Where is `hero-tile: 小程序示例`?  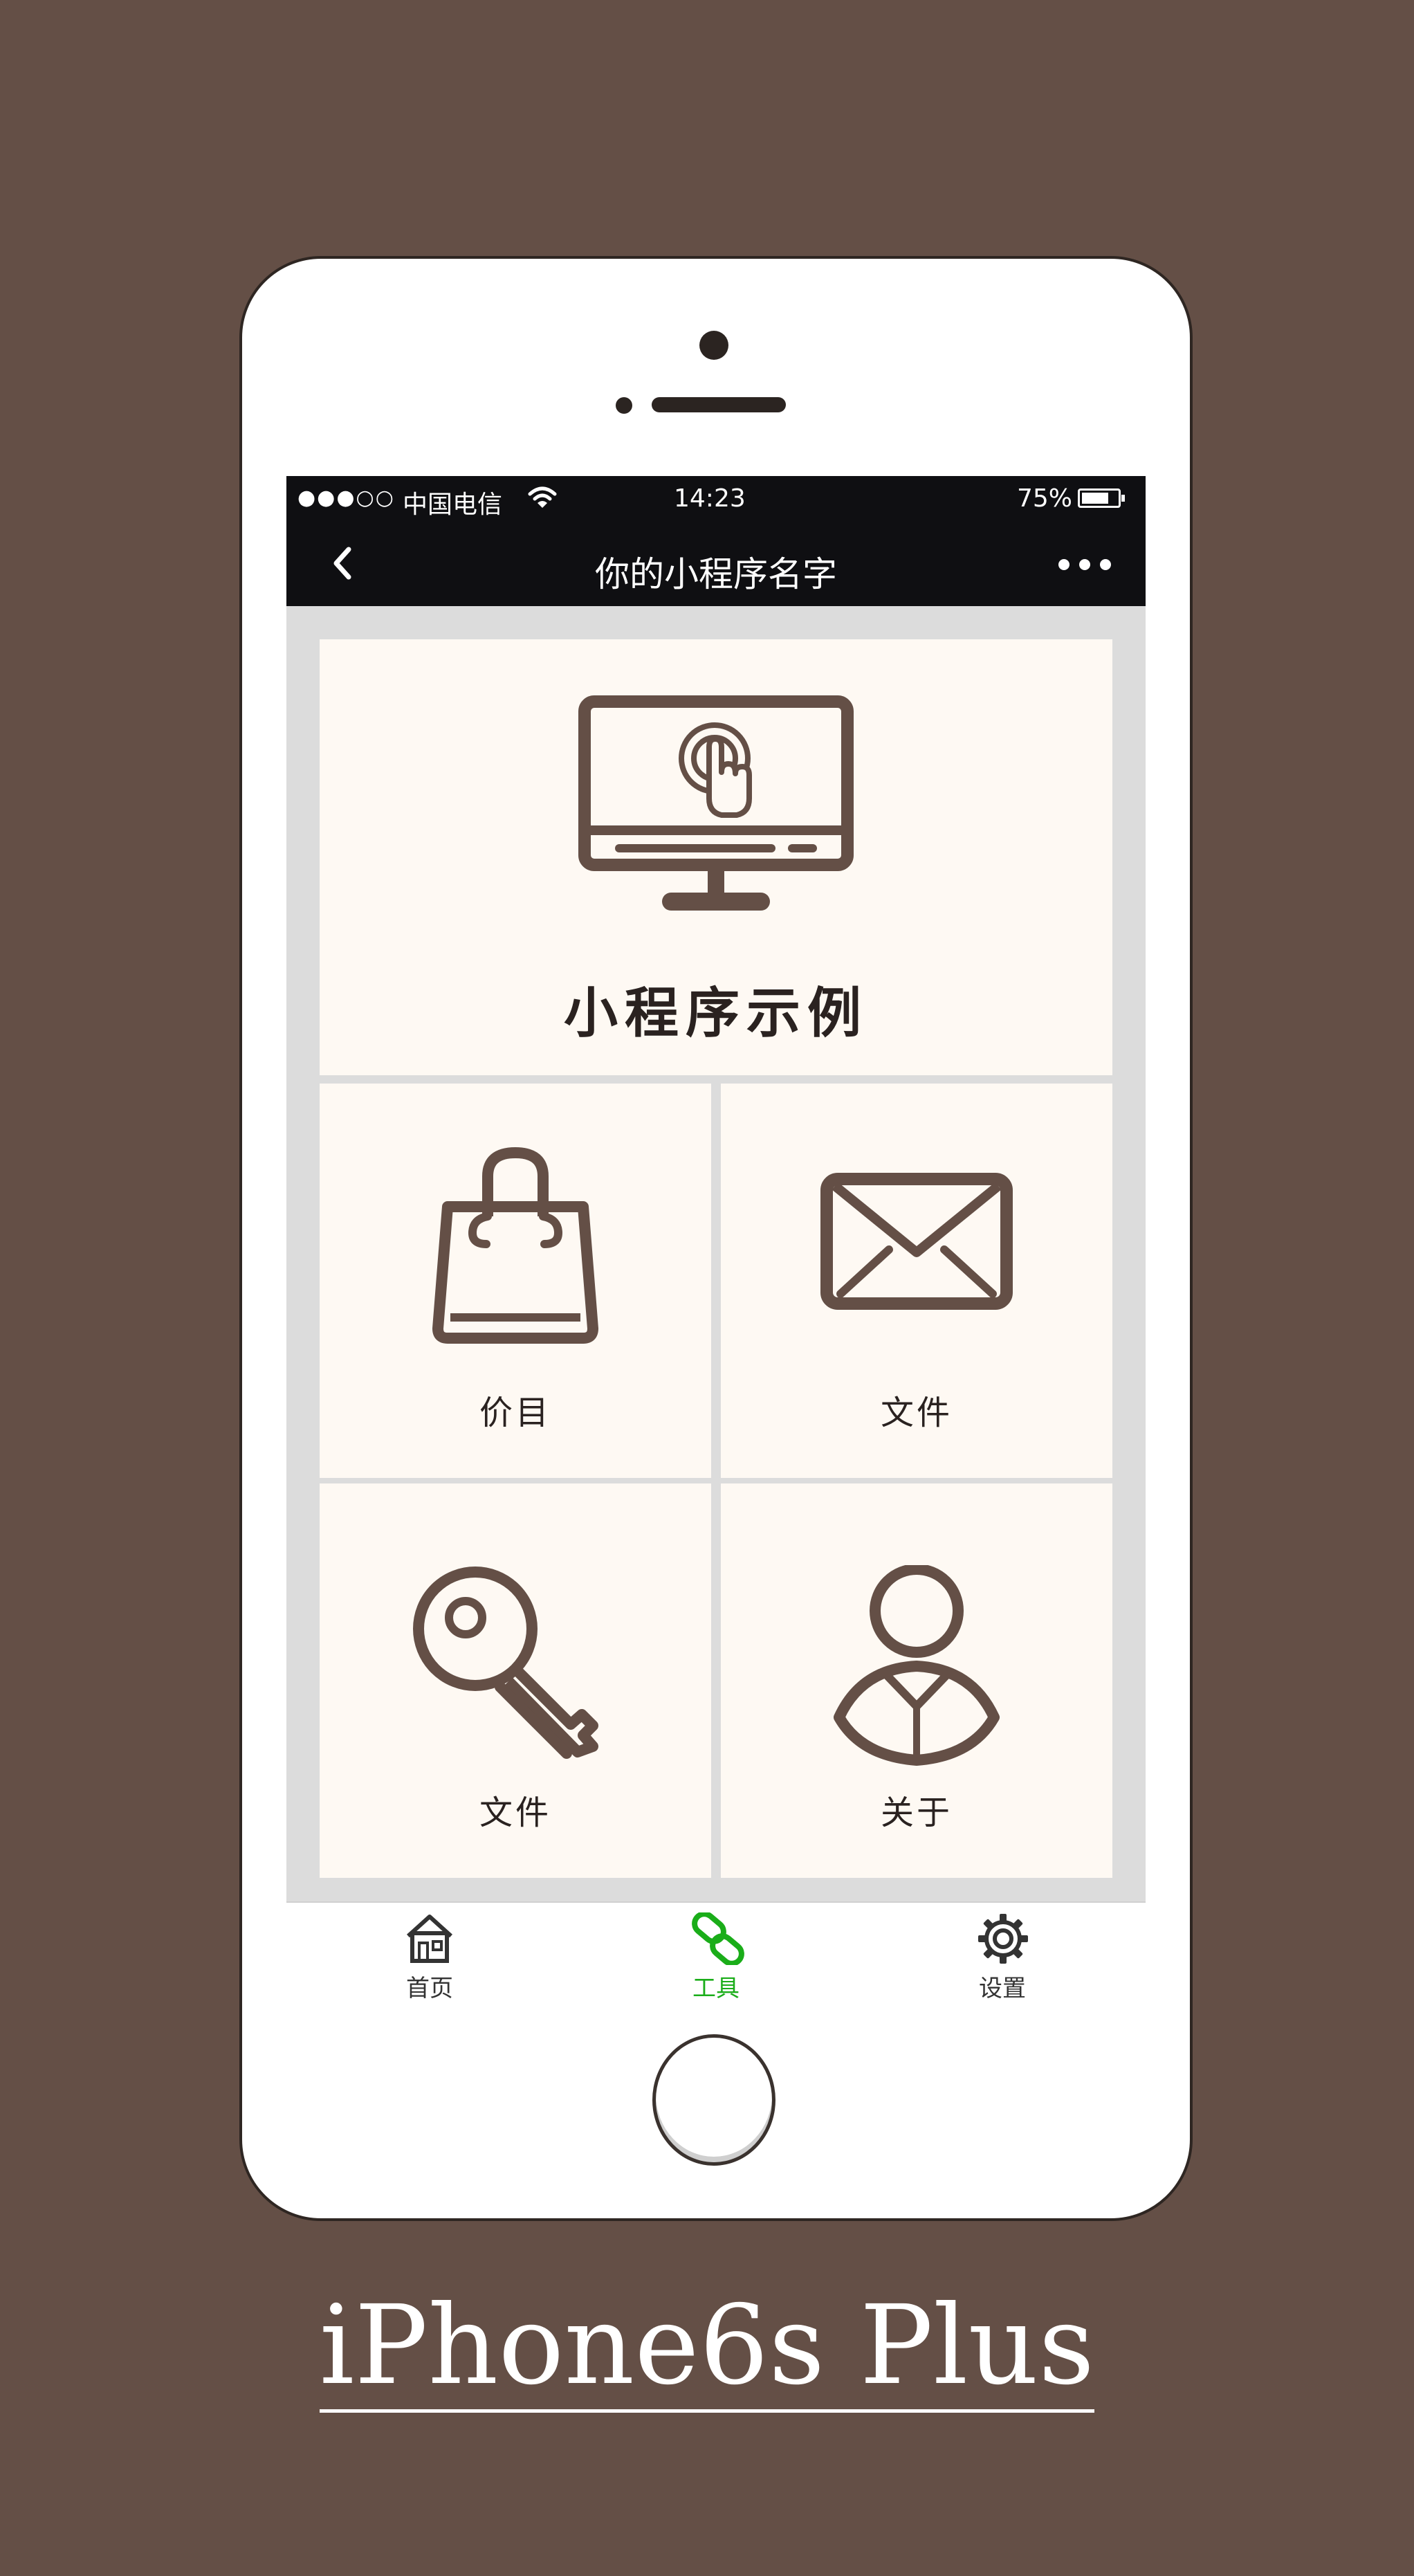 hero-tile: 小程序示例 is located at coordinates (716, 857).